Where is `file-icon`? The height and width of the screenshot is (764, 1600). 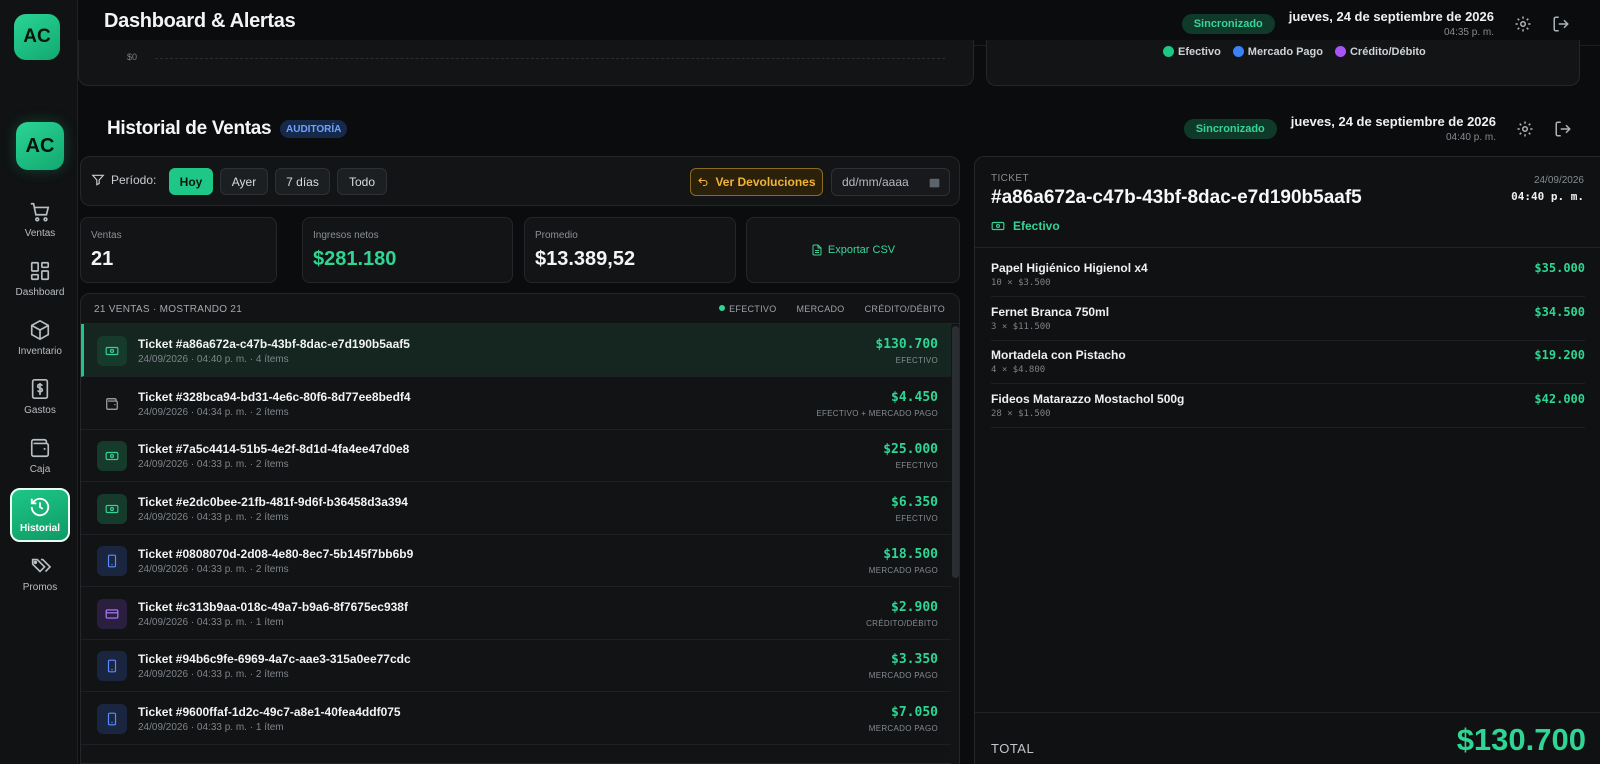 file-icon is located at coordinates (817, 250).